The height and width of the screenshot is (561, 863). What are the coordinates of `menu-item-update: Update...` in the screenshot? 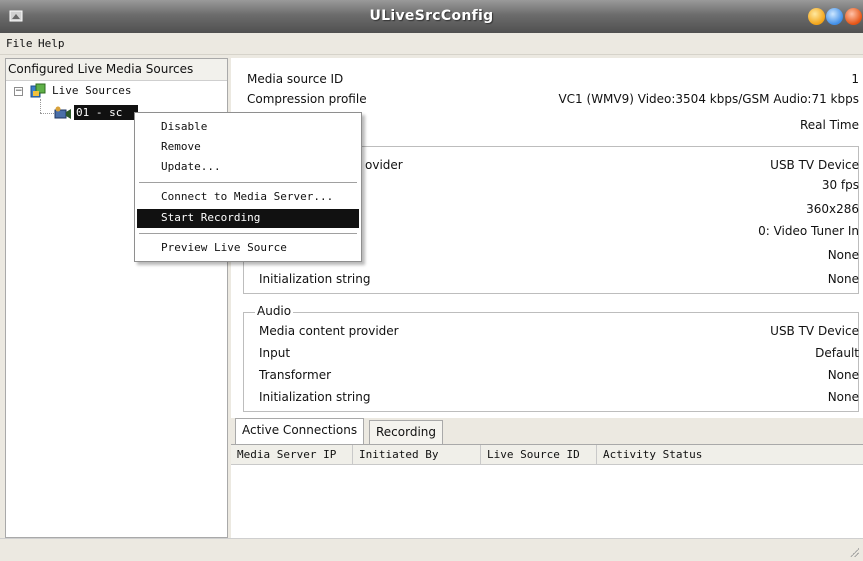 It's located at (248, 167).